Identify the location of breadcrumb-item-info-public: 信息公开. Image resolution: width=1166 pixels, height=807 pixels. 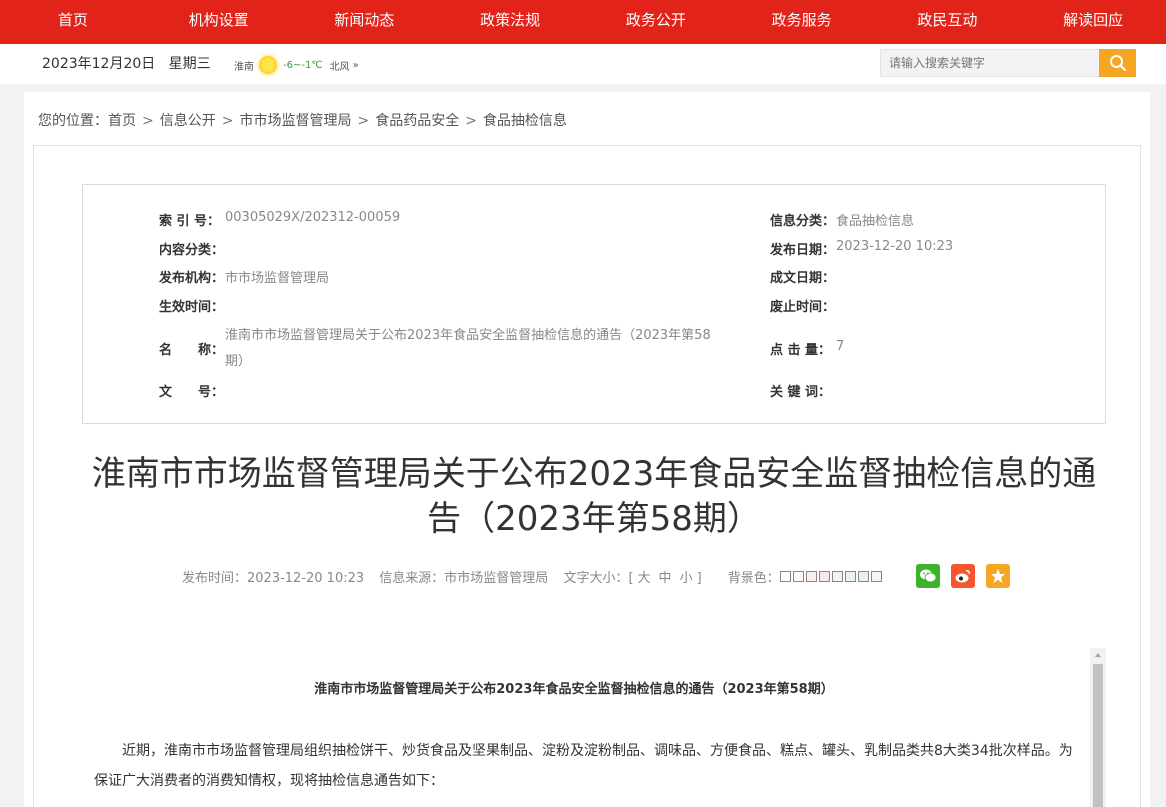
(188, 121).